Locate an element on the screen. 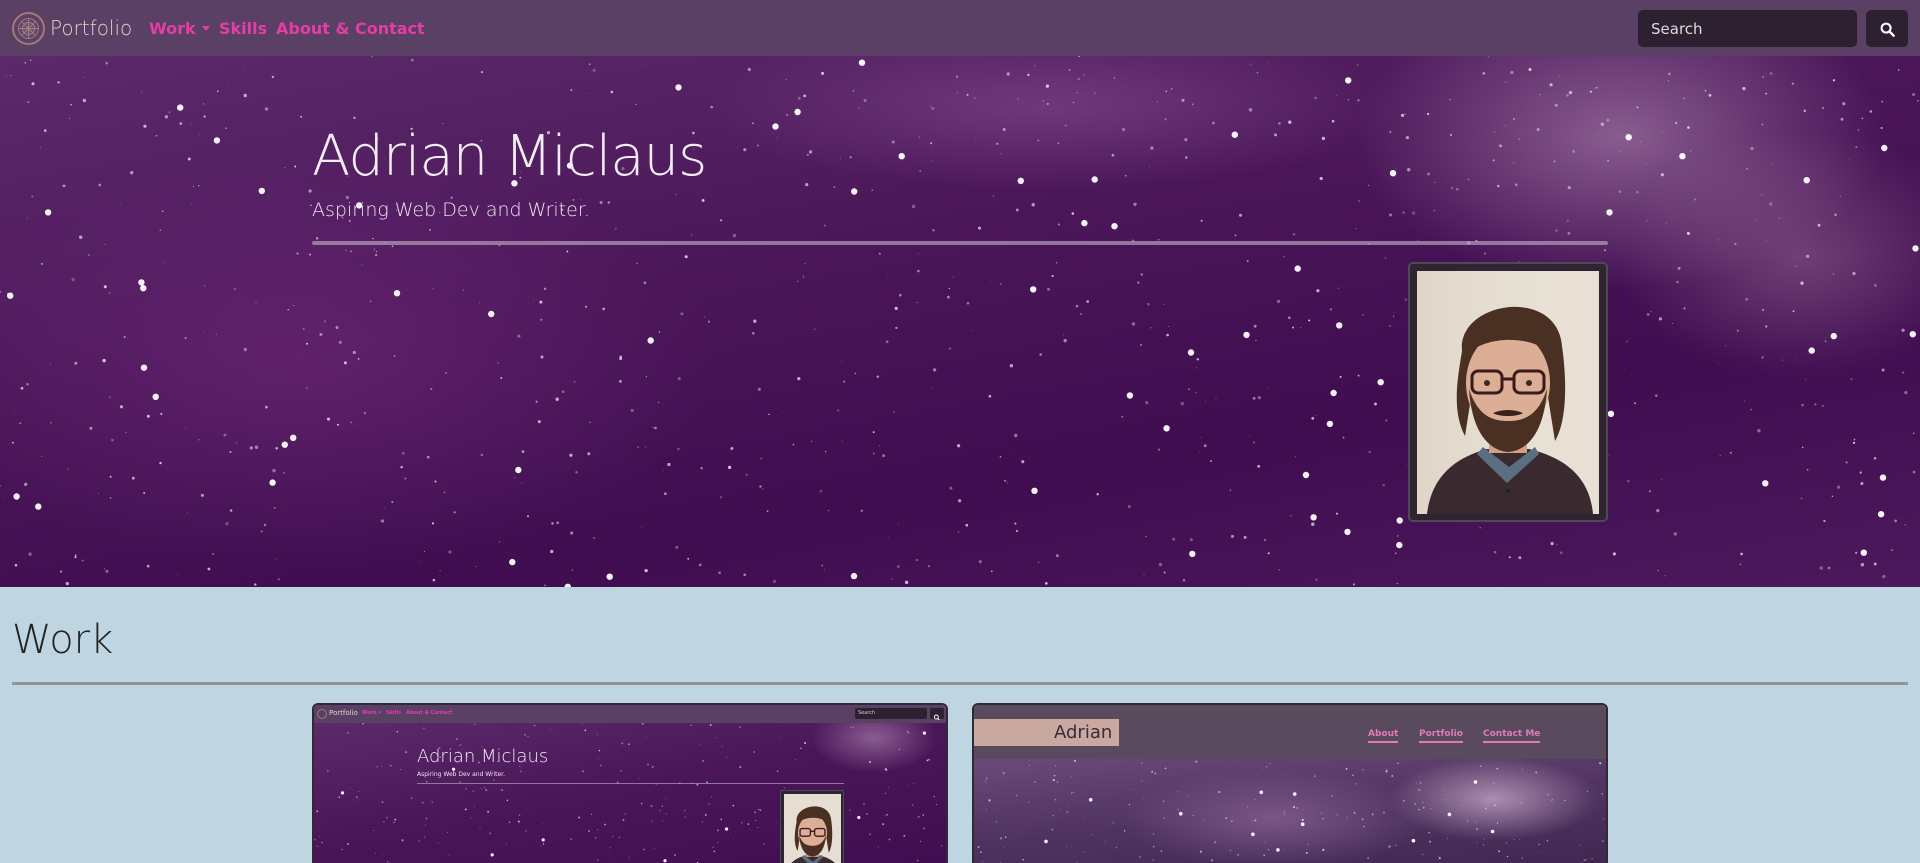 This screenshot has height=863, width=1920. thumb-nav-work: Work ▾ is located at coordinates (371, 713).